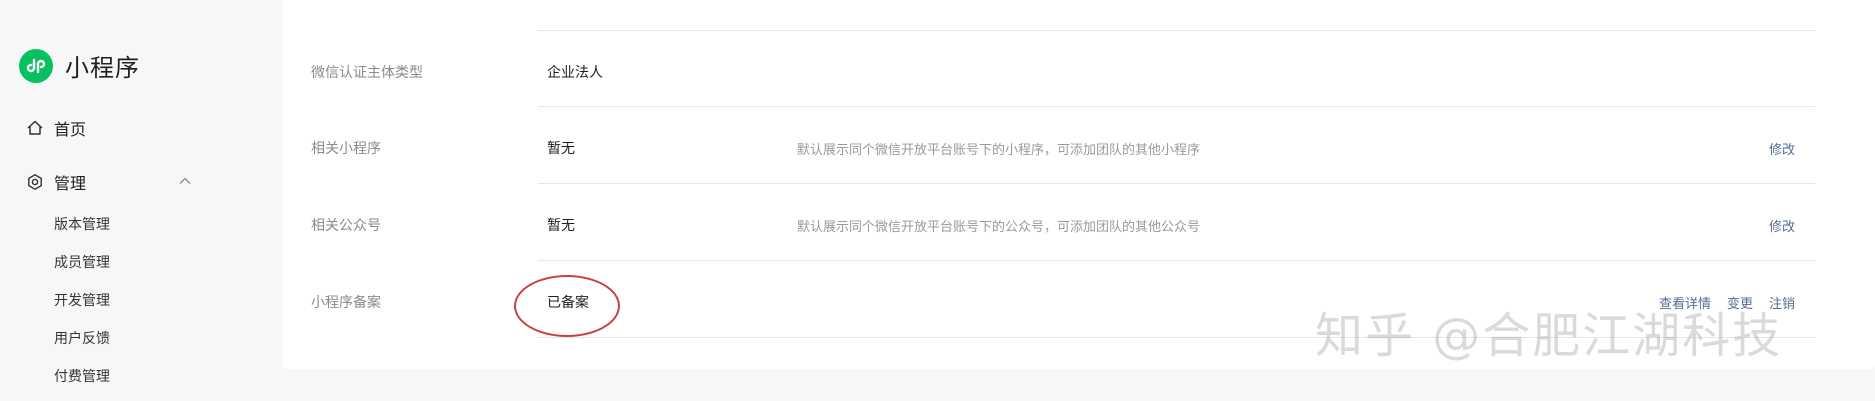  I want to click on nav-manage-label: 管理, so click(70, 183).